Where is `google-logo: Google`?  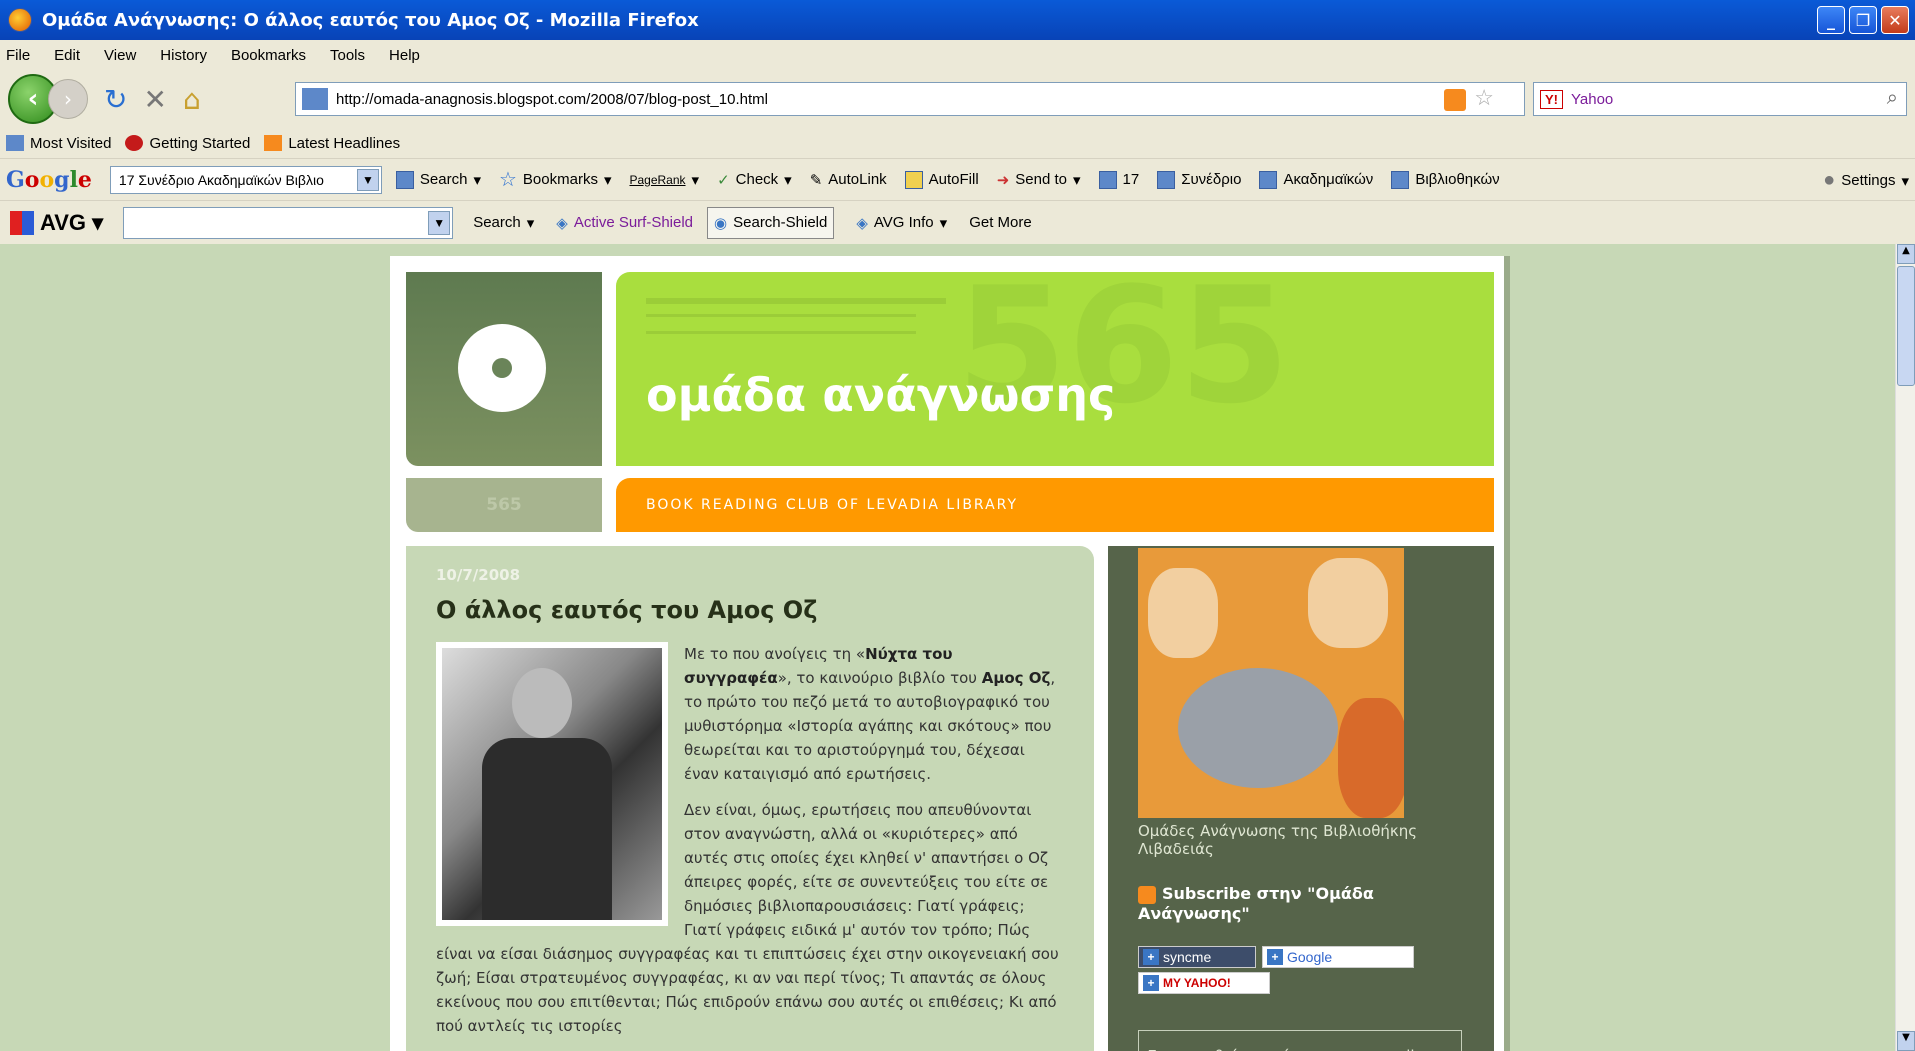
google-logo: Google is located at coordinates (49, 180).